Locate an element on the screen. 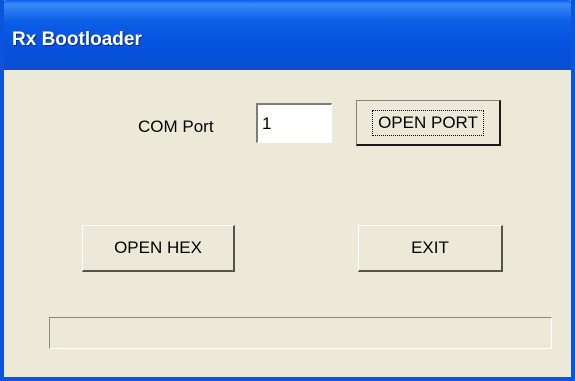 The image size is (575, 381). exit-button: EXIT is located at coordinates (430, 248).